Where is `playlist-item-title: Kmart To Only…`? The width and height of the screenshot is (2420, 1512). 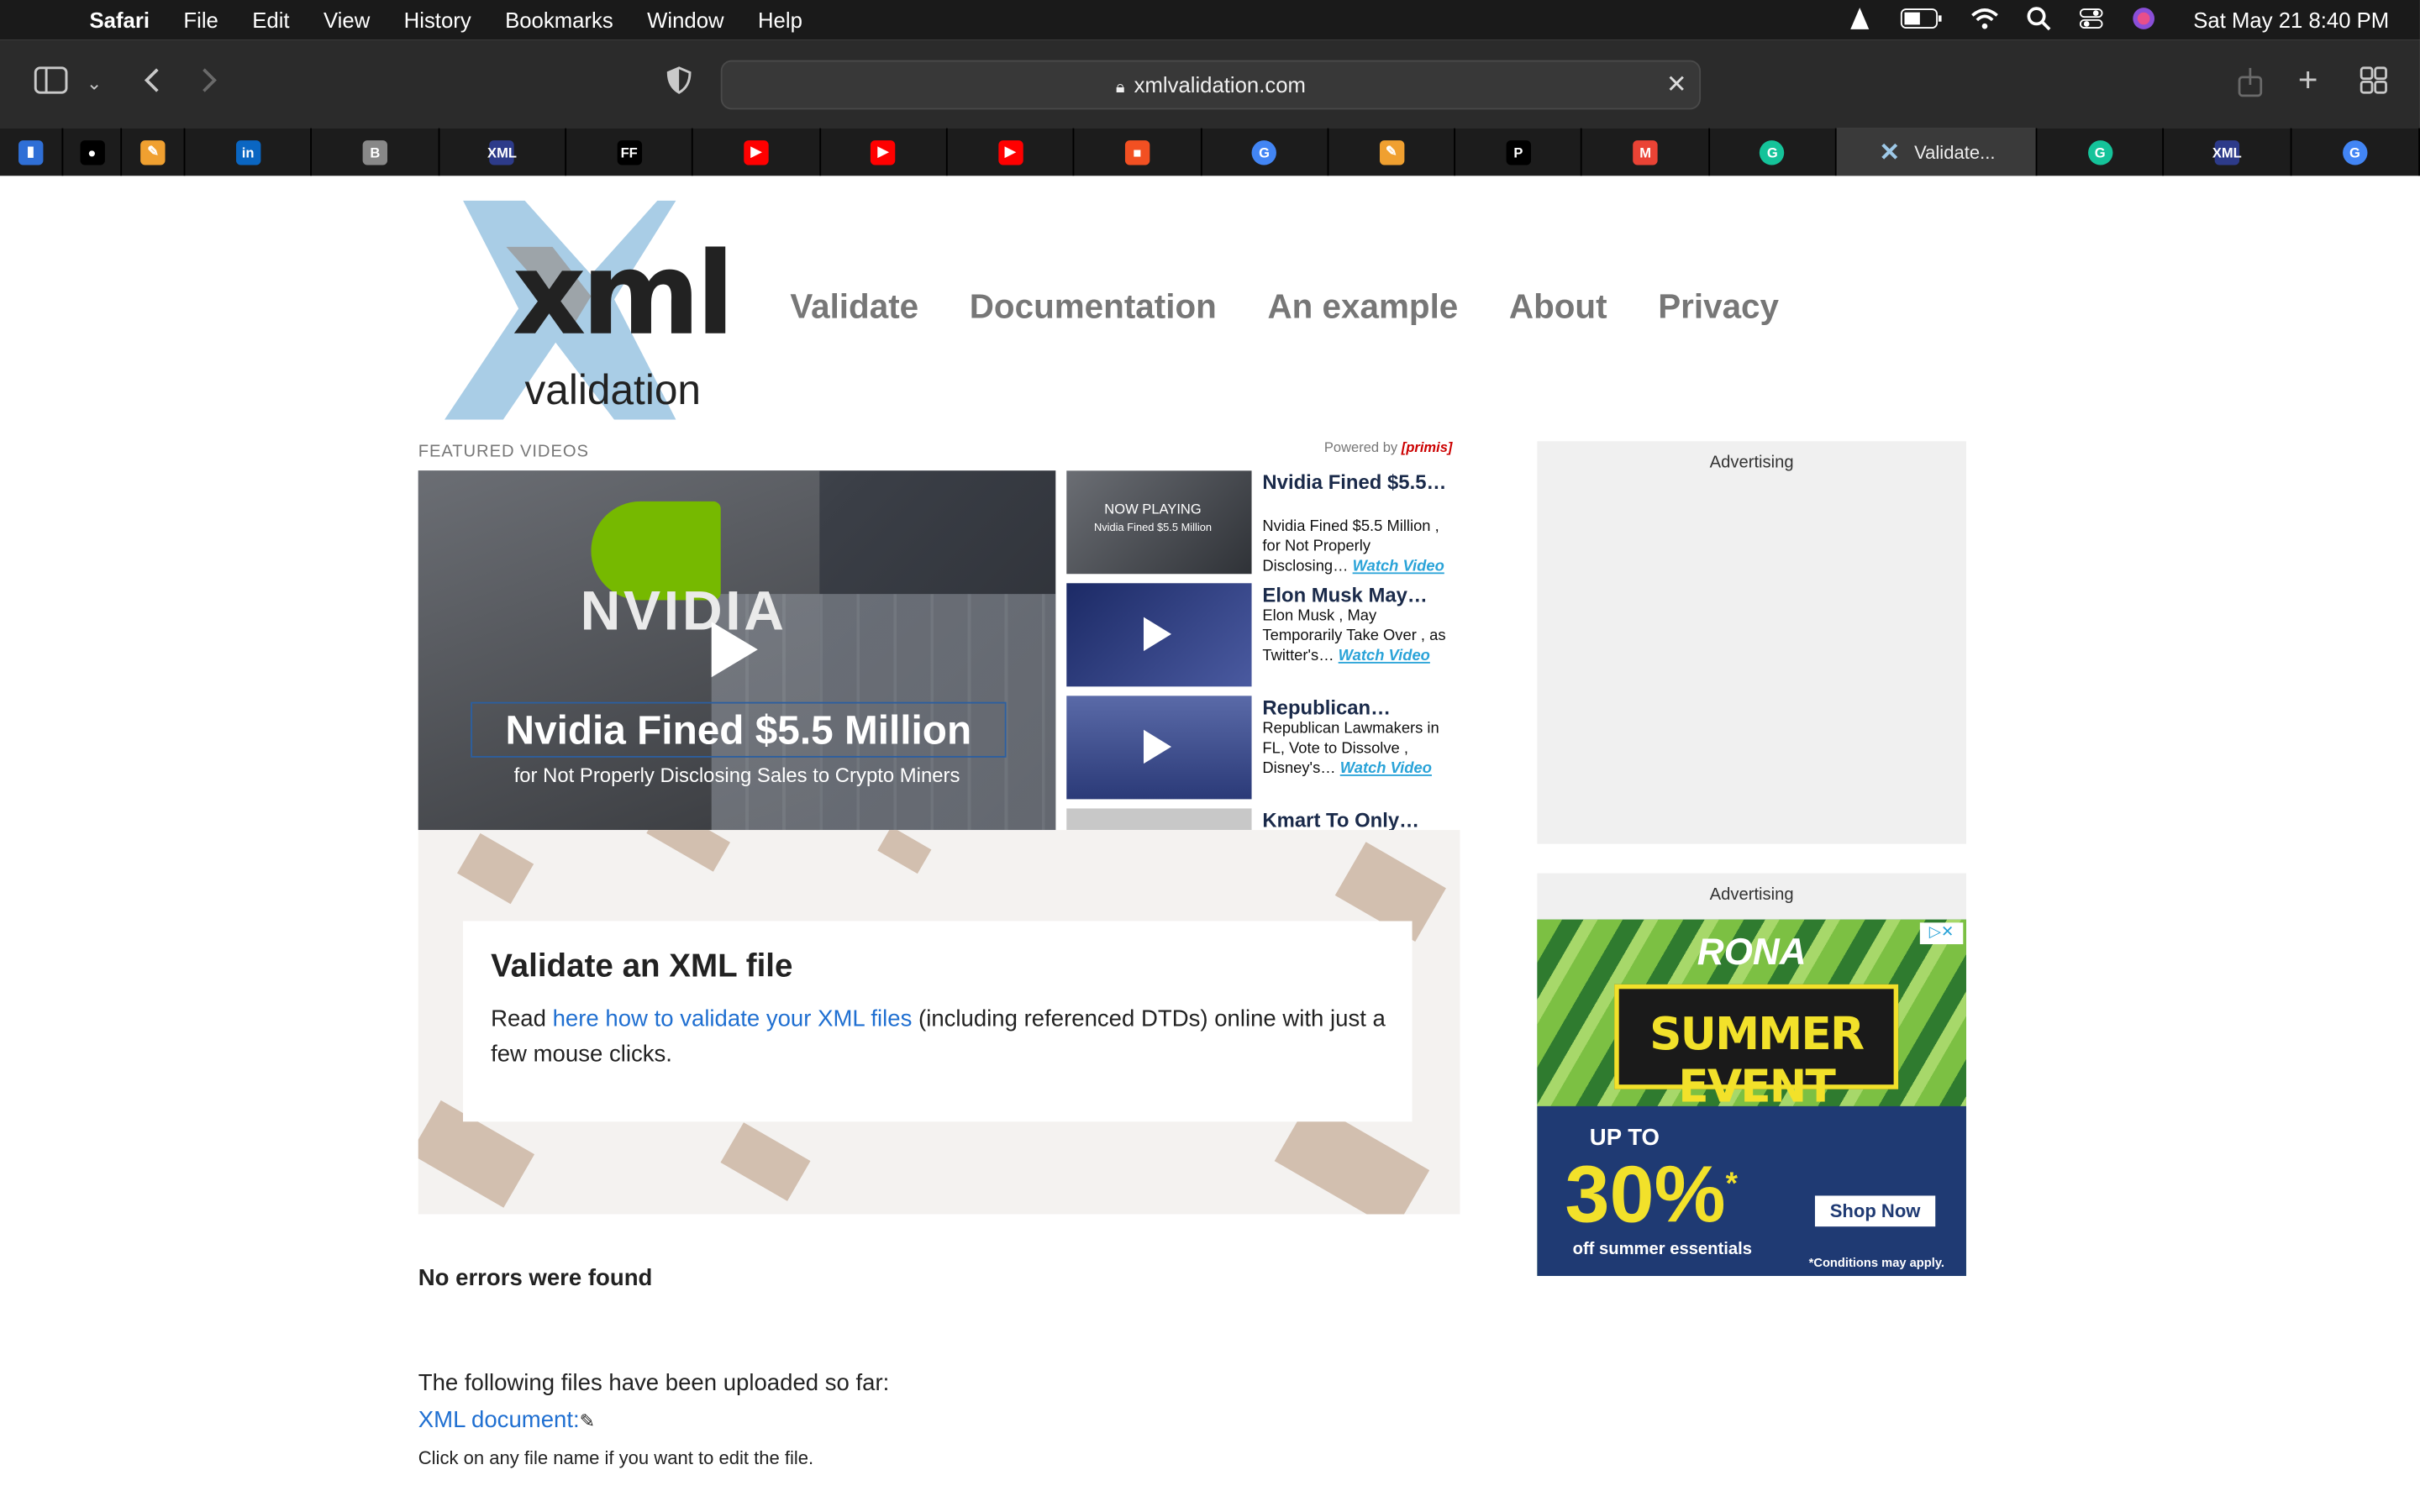 playlist-item-title: Kmart To Only… is located at coordinates (1361, 819).